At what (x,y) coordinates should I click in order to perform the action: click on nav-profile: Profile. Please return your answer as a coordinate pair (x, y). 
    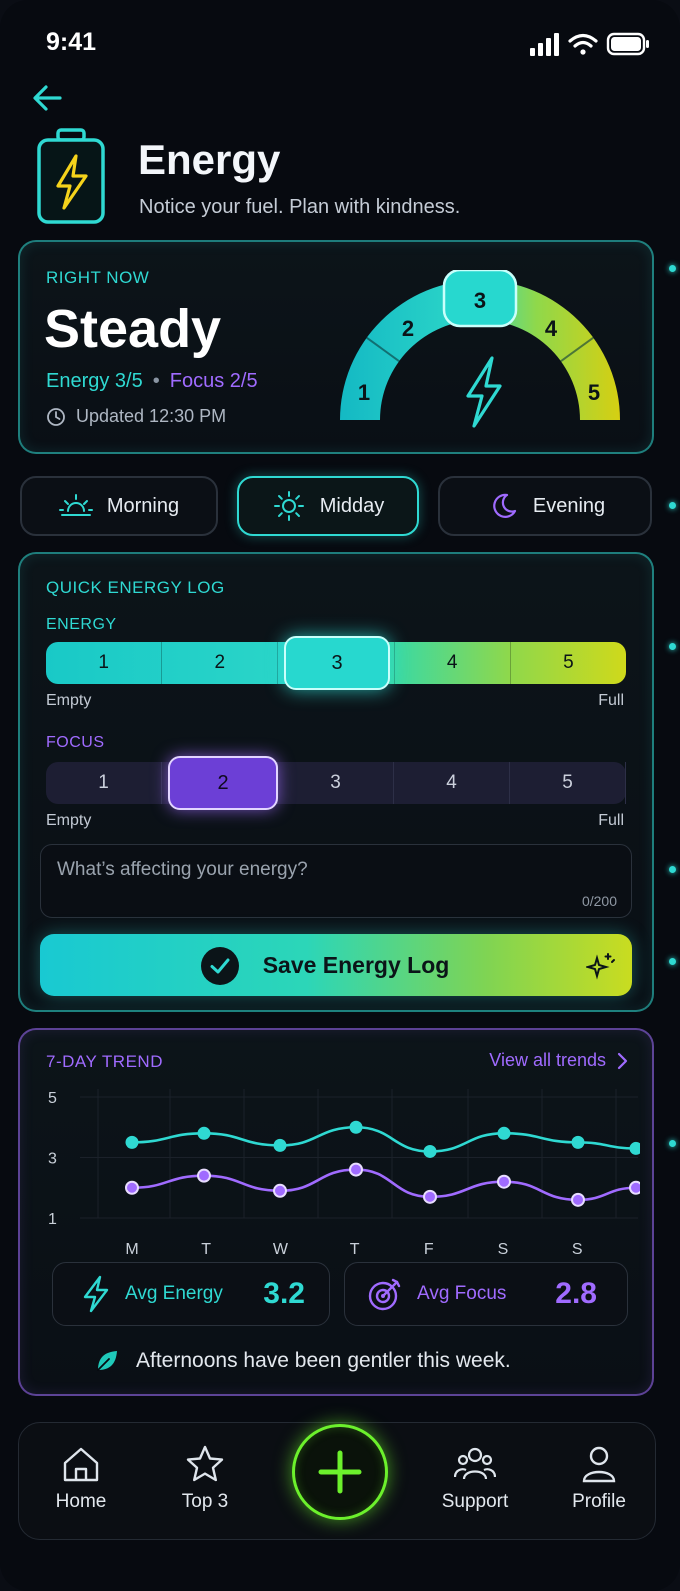
    Looking at the image, I should click on (599, 1478).